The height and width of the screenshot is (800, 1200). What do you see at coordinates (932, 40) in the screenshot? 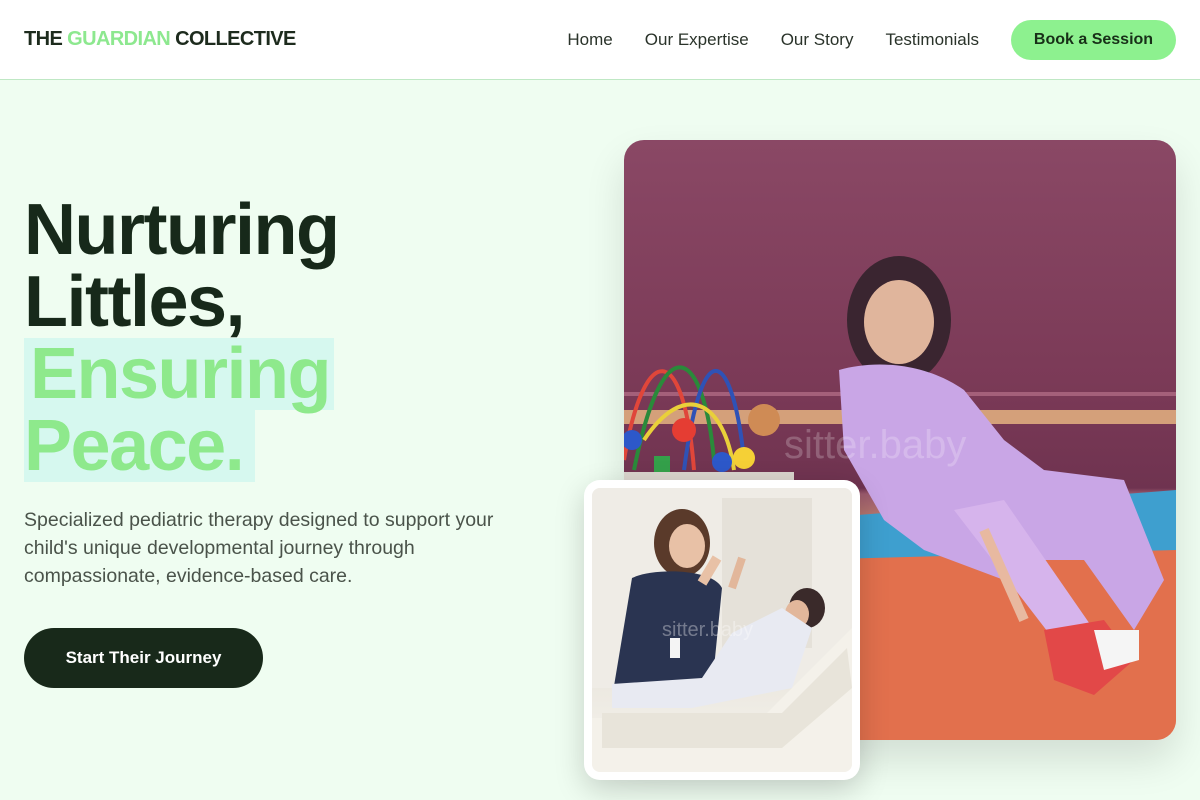
I see `nav-link-testimonials: Testimonials` at bounding box center [932, 40].